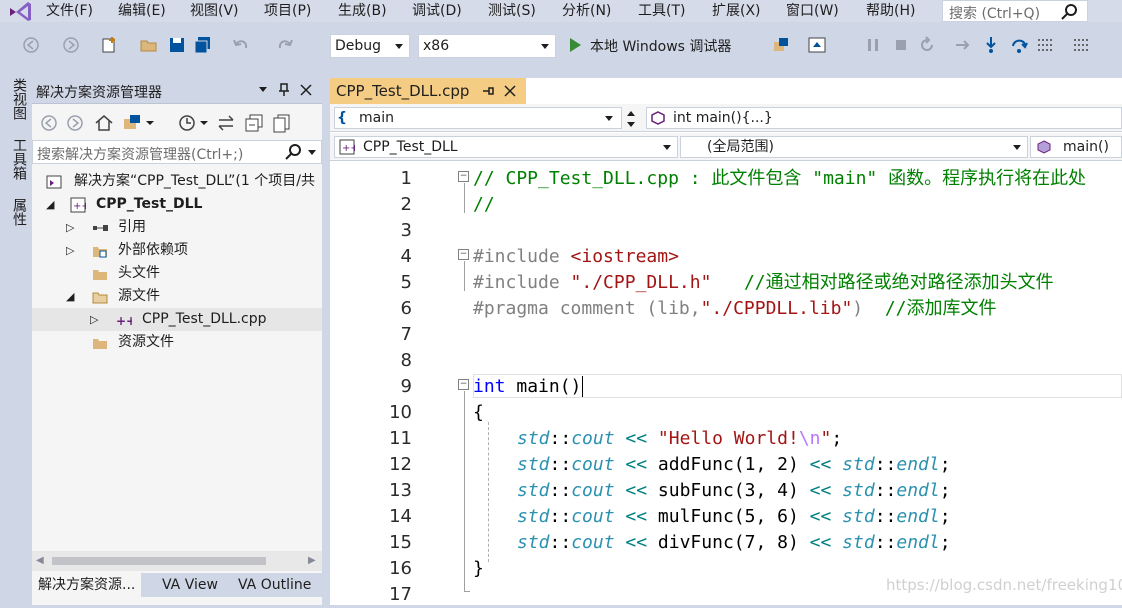 The height and width of the screenshot is (608, 1122). What do you see at coordinates (884, 118) in the screenshot?
I see `method-dropdown: int main(){...}` at bounding box center [884, 118].